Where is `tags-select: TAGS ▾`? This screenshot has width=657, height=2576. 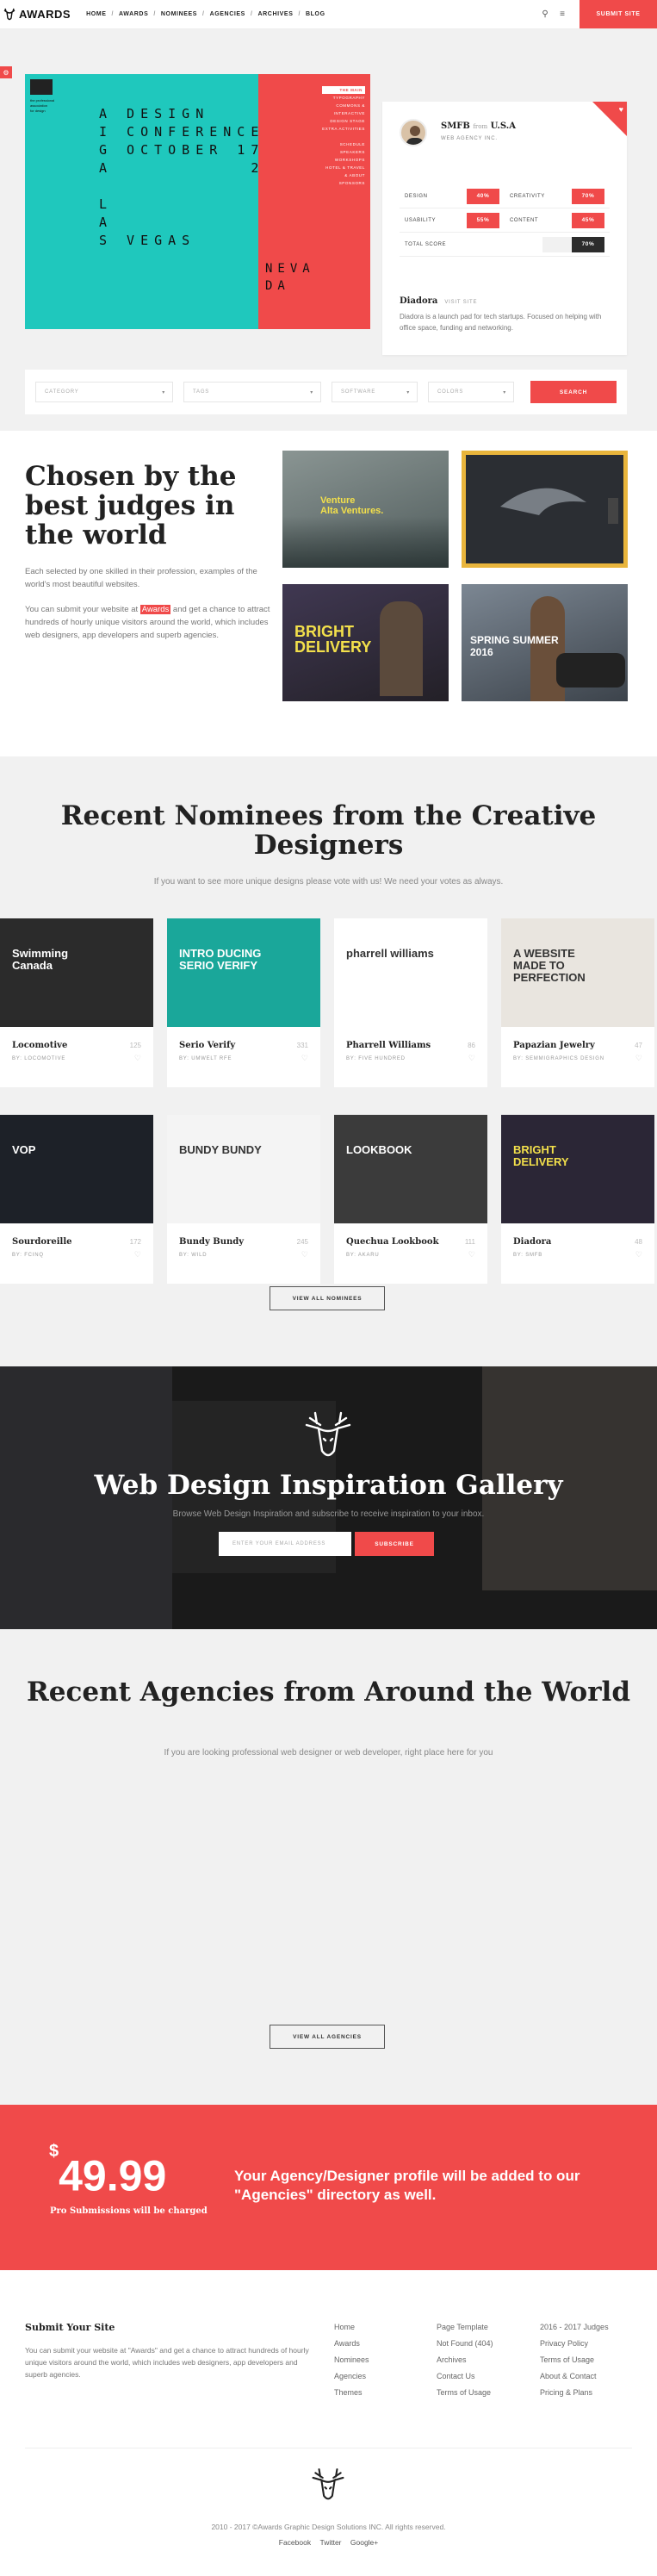
tags-select: TAGS ▾ is located at coordinates (252, 392).